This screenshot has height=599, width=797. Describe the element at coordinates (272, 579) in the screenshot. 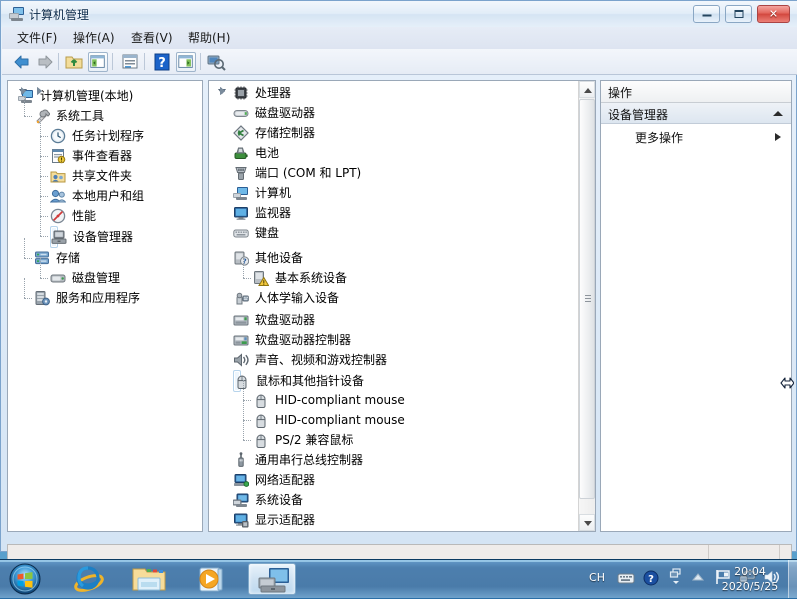

I see `taskbar-computer-management` at that location.